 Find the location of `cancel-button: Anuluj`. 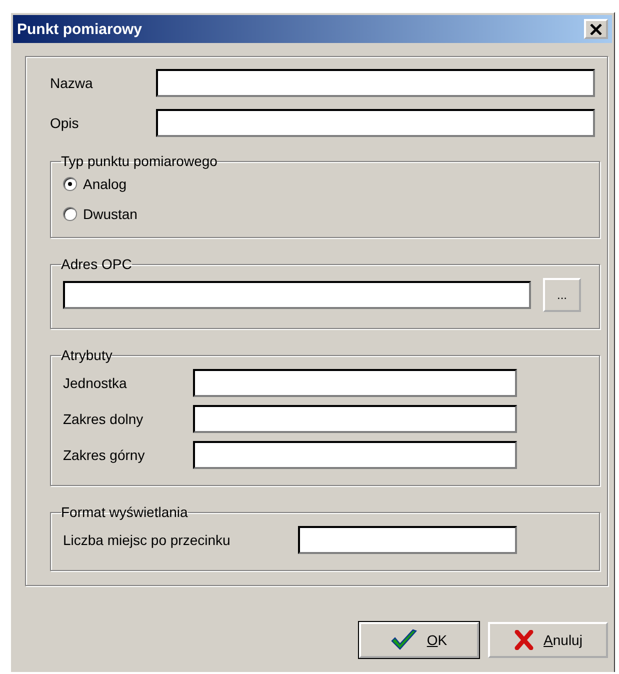

cancel-button: Anuluj is located at coordinates (548, 640).